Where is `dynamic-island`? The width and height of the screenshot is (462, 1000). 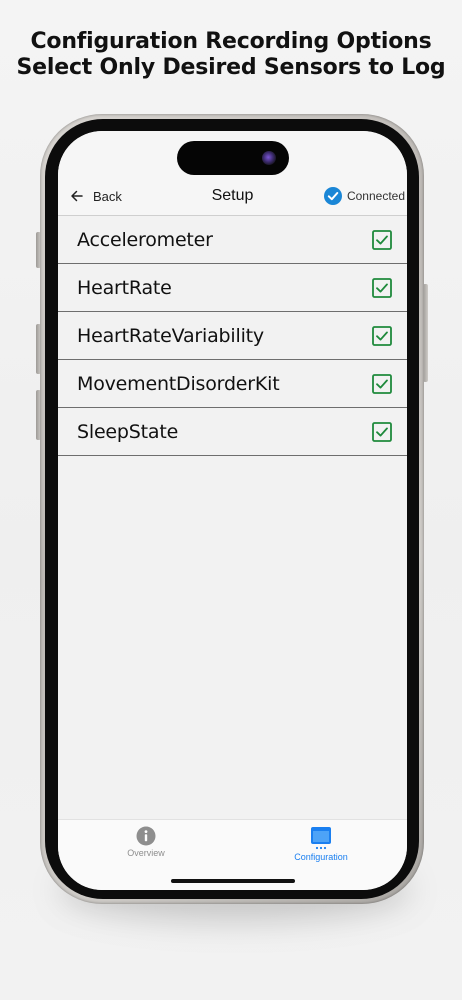
dynamic-island is located at coordinates (233, 158).